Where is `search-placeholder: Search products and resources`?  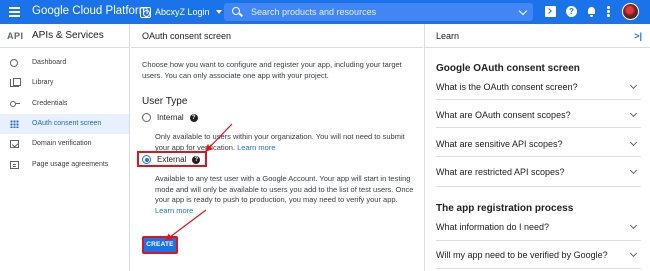
search-placeholder: Search products and resources is located at coordinates (314, 12).